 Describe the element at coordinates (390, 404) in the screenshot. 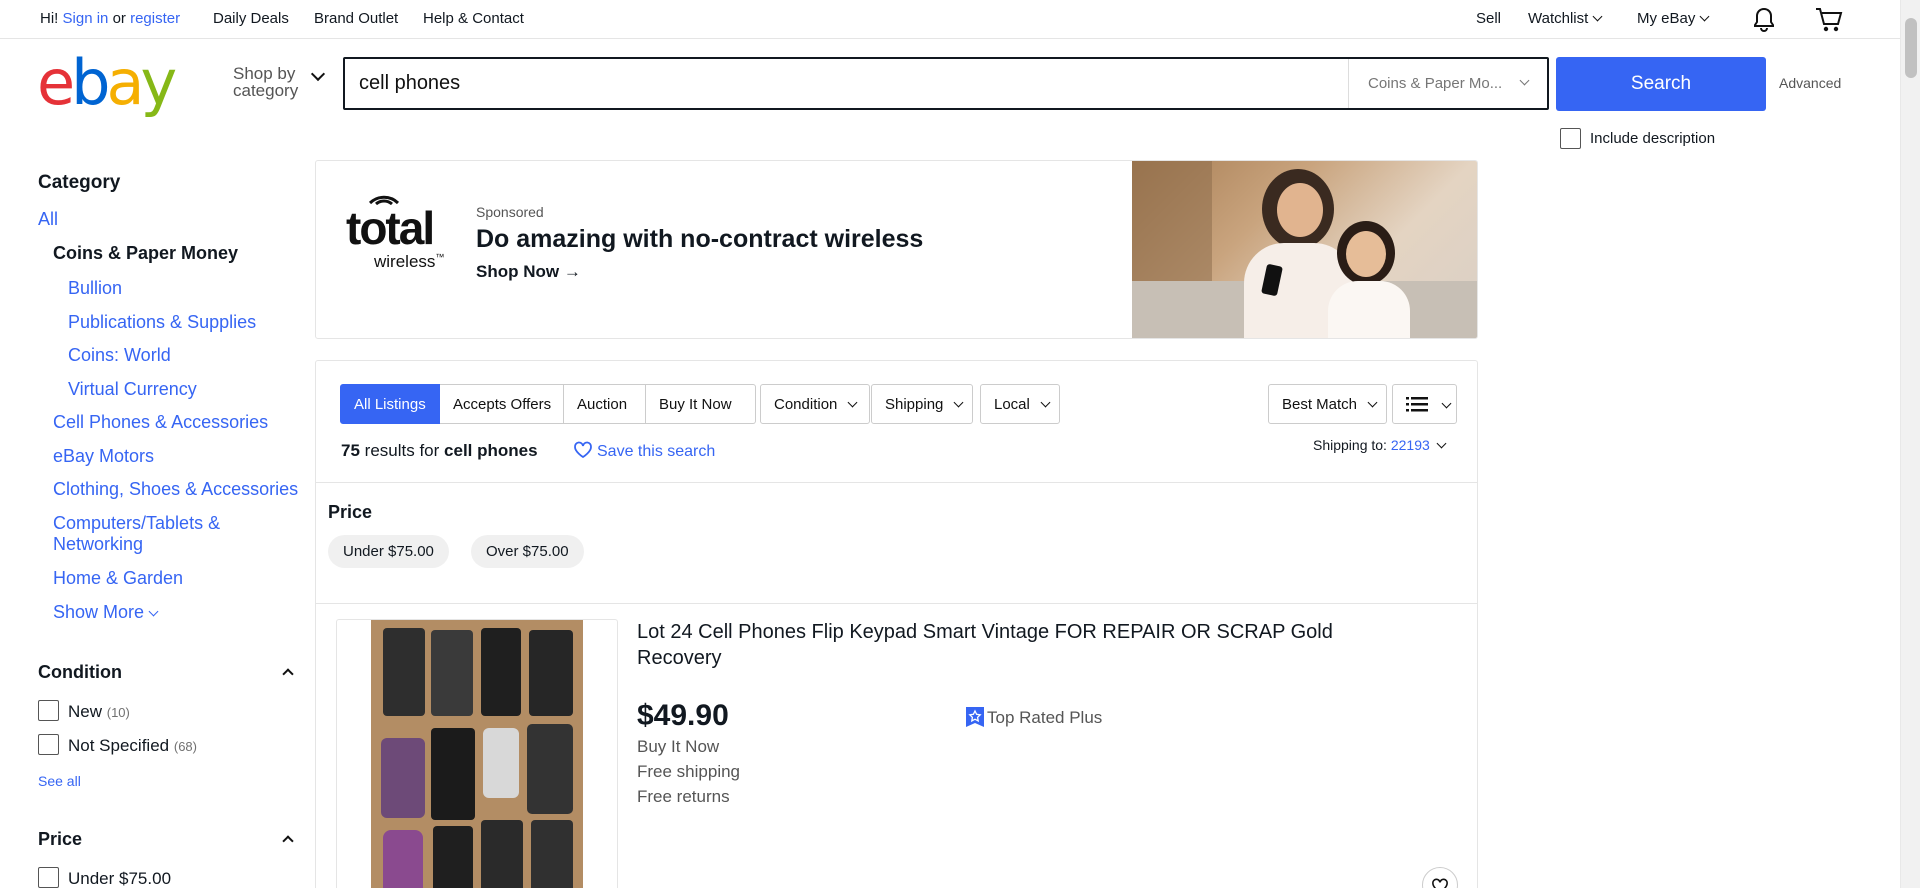

I see `tab-all-listings: All Listings` at that location.